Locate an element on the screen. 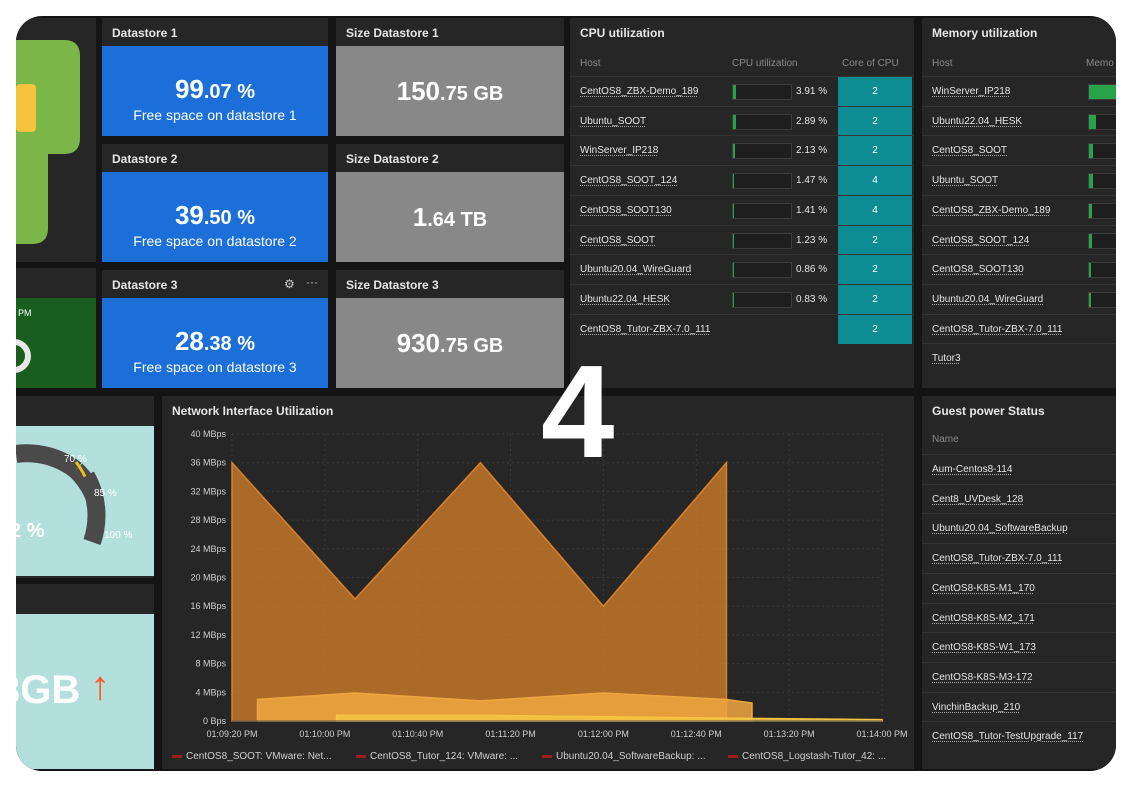 This screenshot has width=1132, height=788. datastore-2-title: Datastore 2 is located at coordinates (145, 159).